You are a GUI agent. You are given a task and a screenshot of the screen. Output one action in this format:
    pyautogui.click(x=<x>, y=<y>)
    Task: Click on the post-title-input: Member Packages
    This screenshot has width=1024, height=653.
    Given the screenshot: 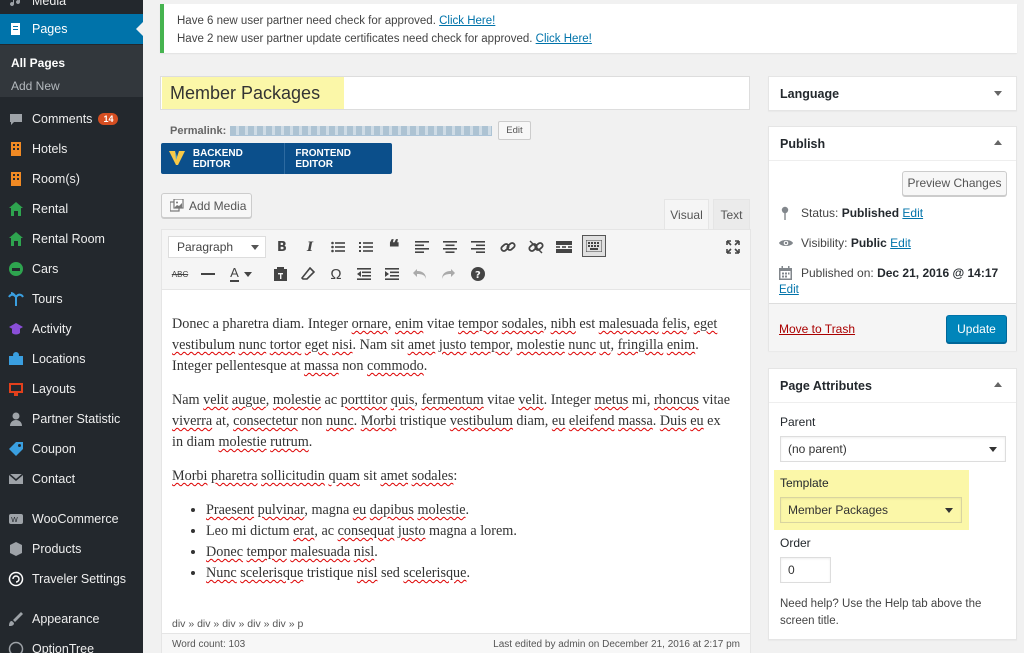 What is the action you would take?
    pyautogui.click(x=455, y=93)
    